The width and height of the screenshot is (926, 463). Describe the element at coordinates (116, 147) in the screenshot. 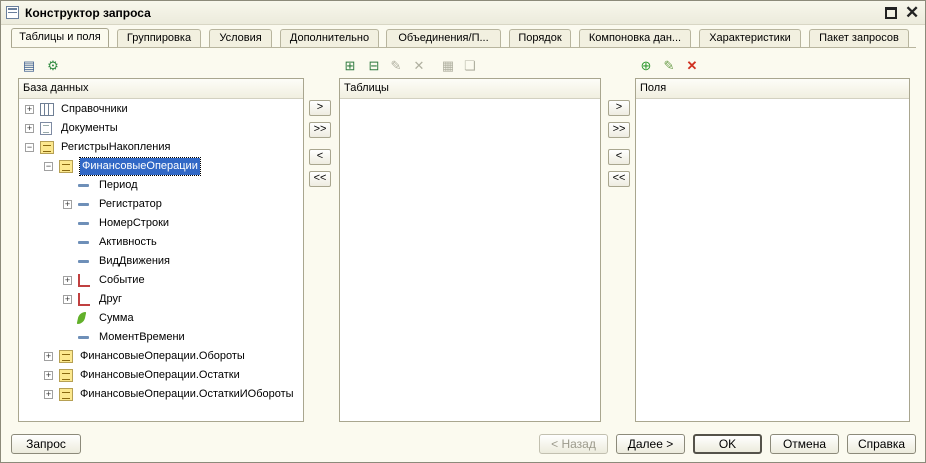

I see `tree-item-label: РегистрыНакопления` at that location.